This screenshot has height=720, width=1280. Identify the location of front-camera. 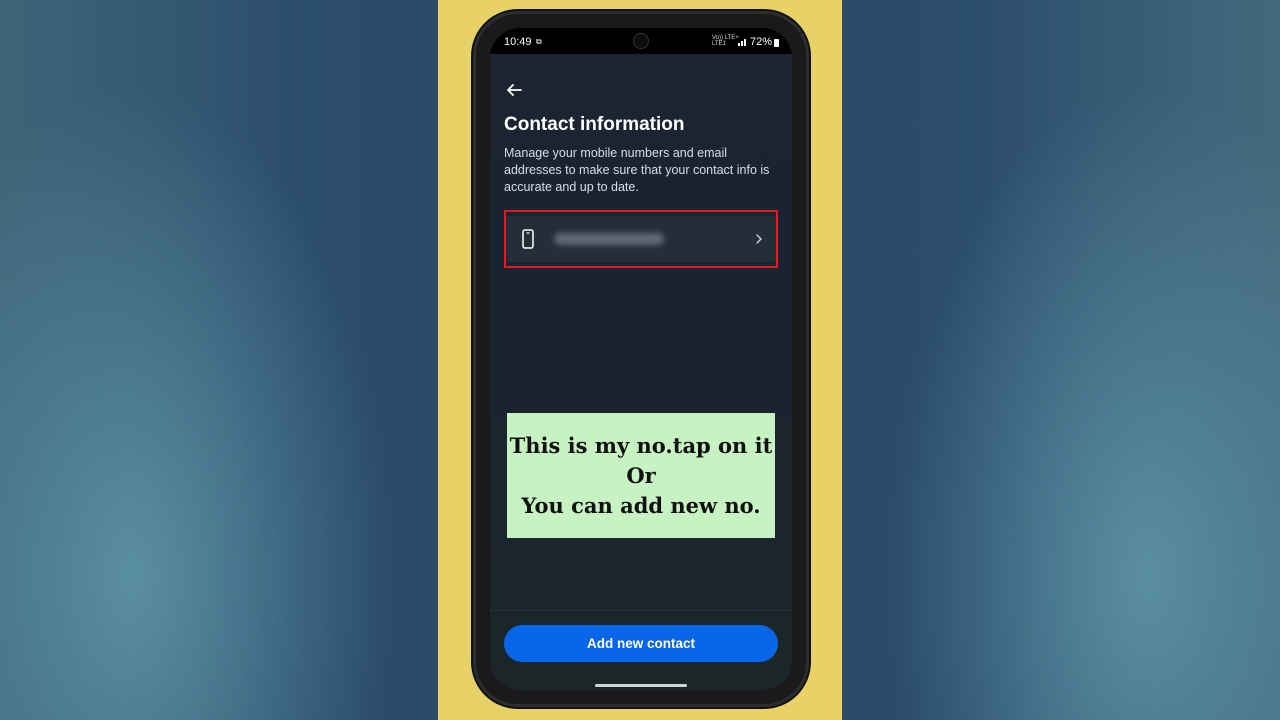
(641, 41).